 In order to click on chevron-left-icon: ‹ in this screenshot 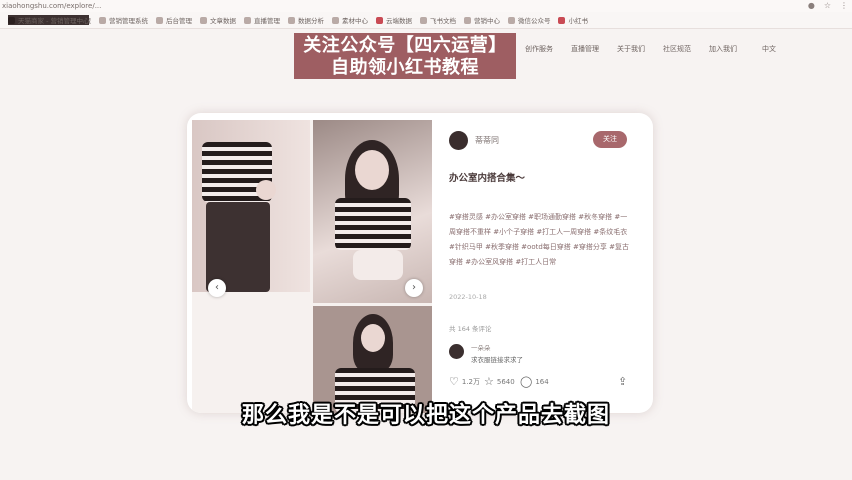, I will do `click(217, 287)`.